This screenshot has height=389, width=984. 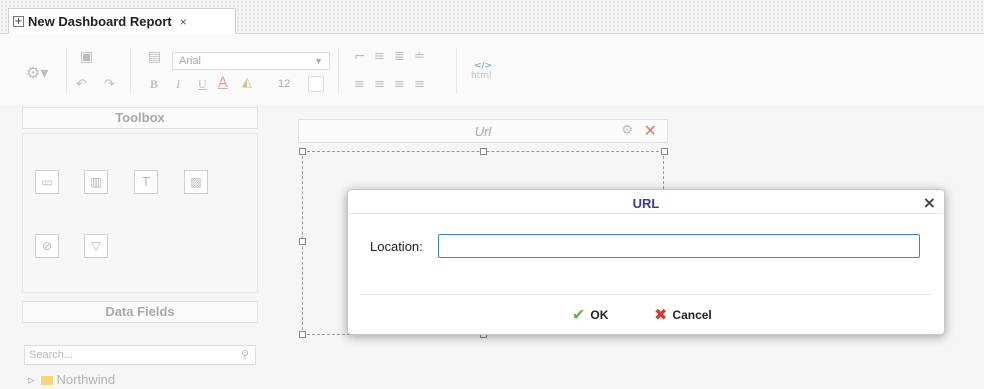 I want to click on bold-icon: B, so click(x=154, y=84).